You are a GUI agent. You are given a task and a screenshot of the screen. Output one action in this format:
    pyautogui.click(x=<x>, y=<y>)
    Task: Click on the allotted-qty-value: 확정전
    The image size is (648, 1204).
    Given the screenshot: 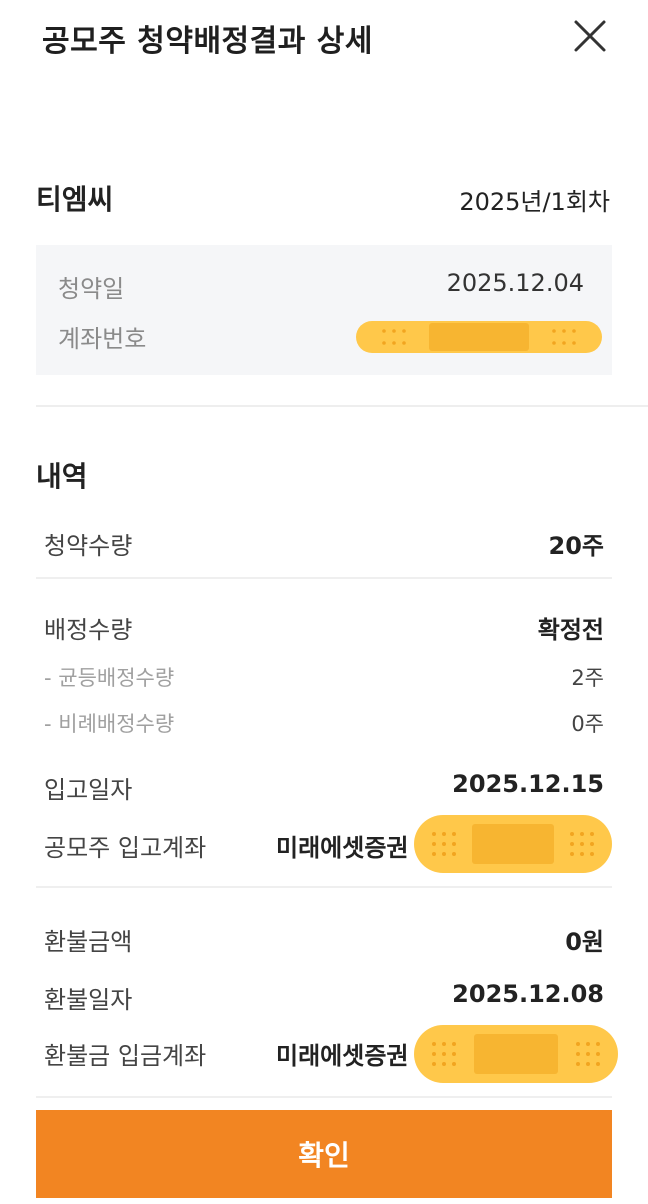 What is the action you would take?
    pyautogui.click(x=570, y=630)
    